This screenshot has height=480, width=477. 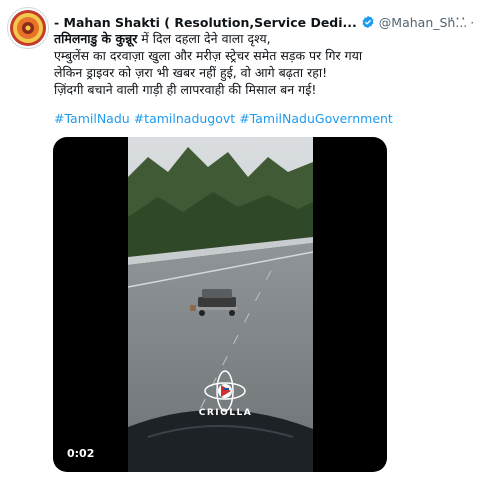 I want to click on watermark-logo-icon, so click(x=225, y=391).